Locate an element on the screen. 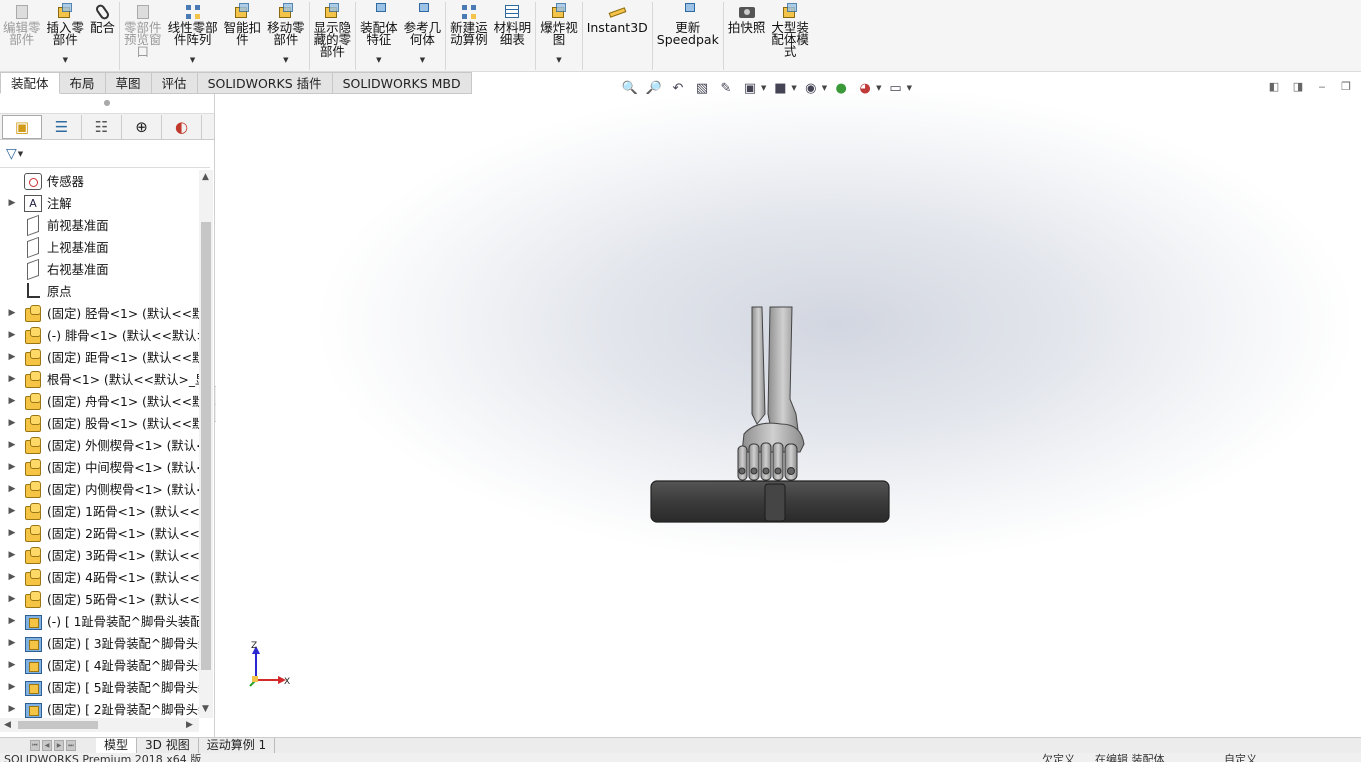 The image size is (1361, 762). last-tab-icon: ⏭ is located at coordinates (71, 745).